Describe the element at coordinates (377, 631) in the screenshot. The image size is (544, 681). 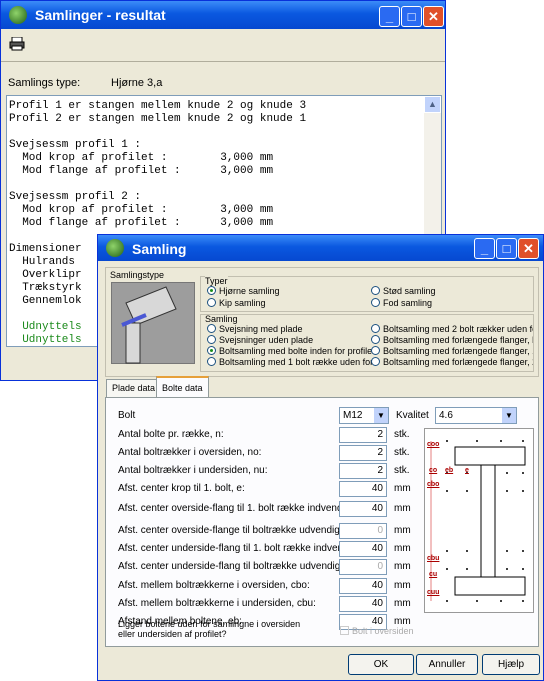
I see `bolt-i-oversiden-checkbox: Bolt i oversiden` at that location.